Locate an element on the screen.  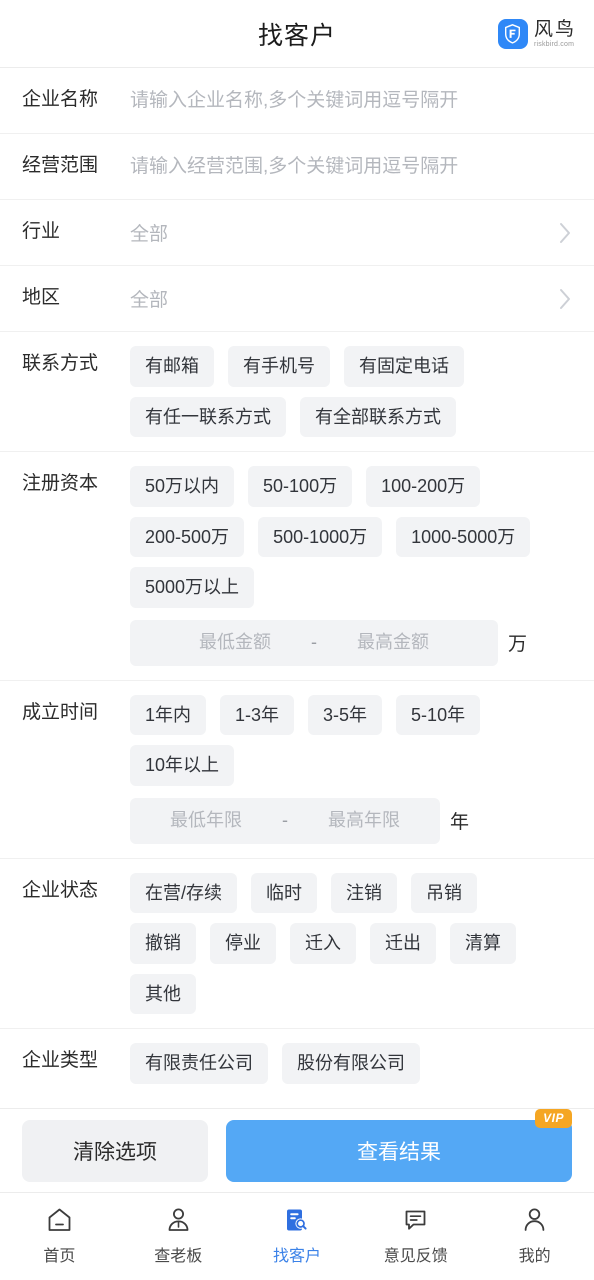
established-min-input is located at coordinates (206, 820).